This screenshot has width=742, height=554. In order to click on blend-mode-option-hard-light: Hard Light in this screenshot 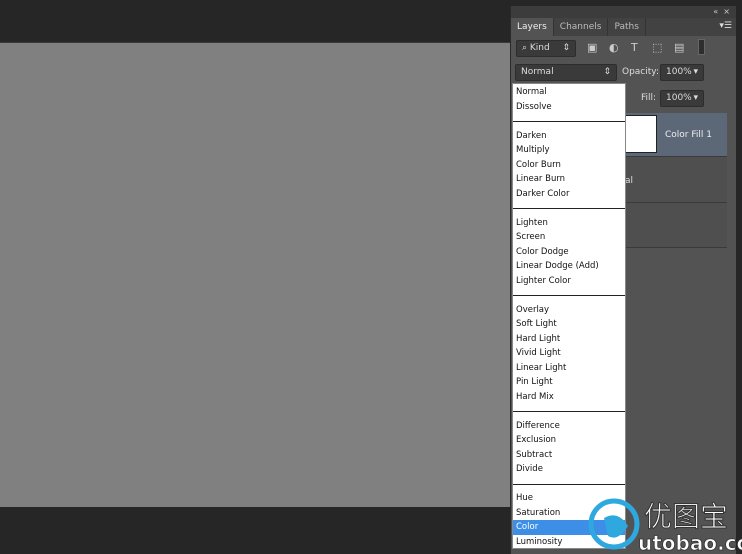, I will do `click(569, 339)`.